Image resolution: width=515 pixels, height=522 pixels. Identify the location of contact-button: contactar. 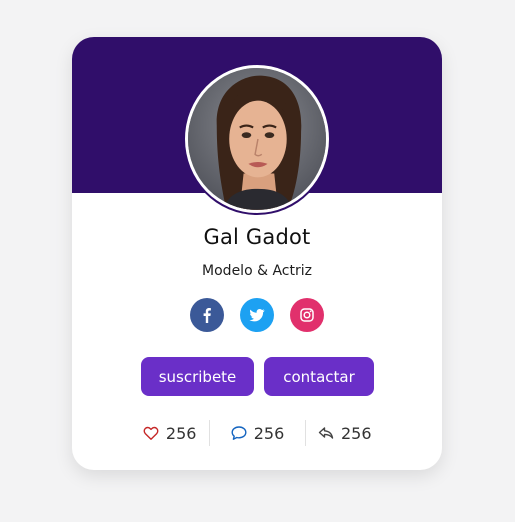
(319, 376).